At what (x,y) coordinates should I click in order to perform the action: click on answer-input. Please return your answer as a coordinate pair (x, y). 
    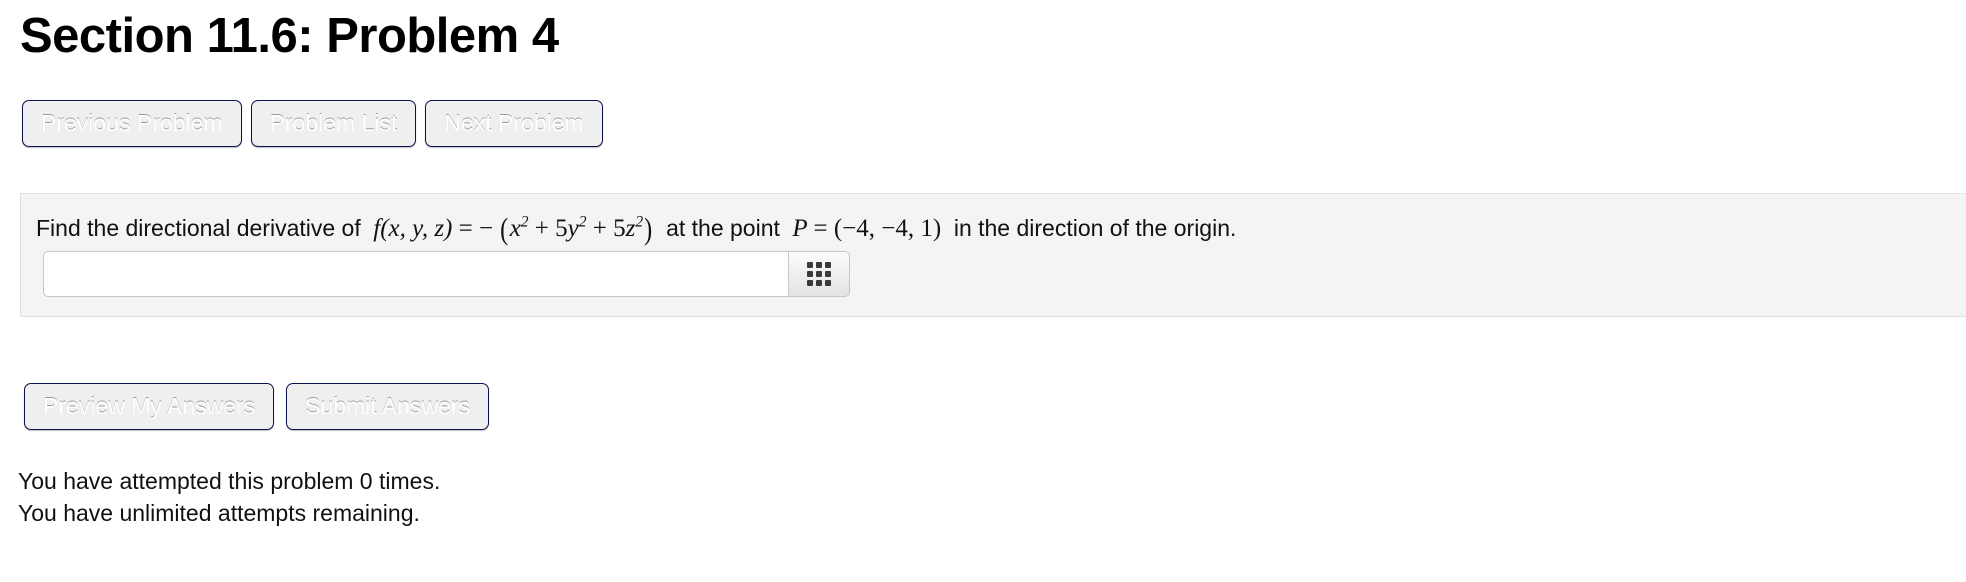
    Looking at the image, I should click on (415, 274).